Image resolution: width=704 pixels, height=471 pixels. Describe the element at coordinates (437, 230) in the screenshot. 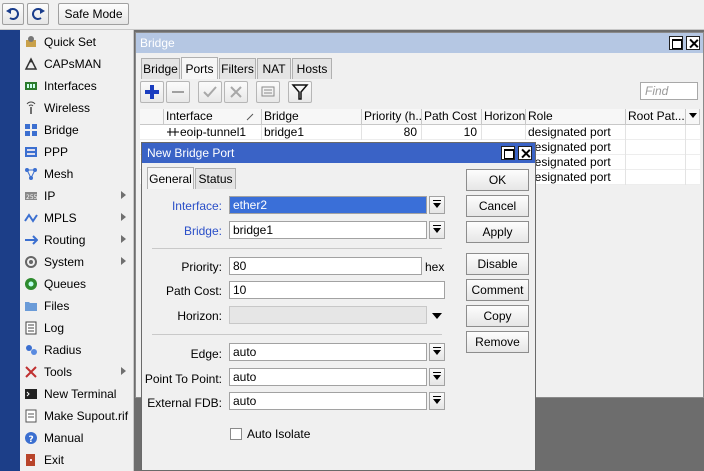

I see `bridge-dropdown` at that location.